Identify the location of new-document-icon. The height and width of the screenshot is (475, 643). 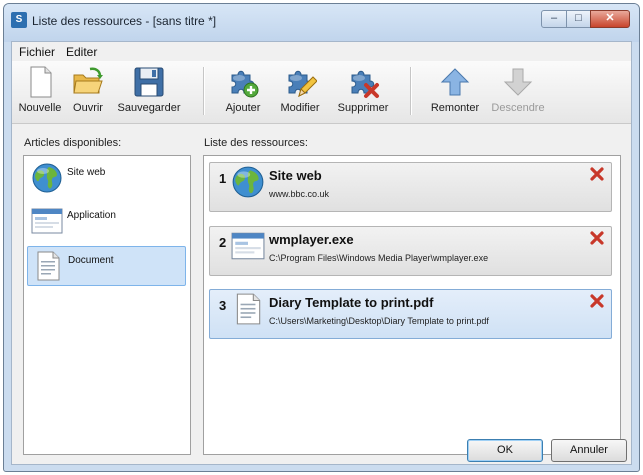
(41, 82).